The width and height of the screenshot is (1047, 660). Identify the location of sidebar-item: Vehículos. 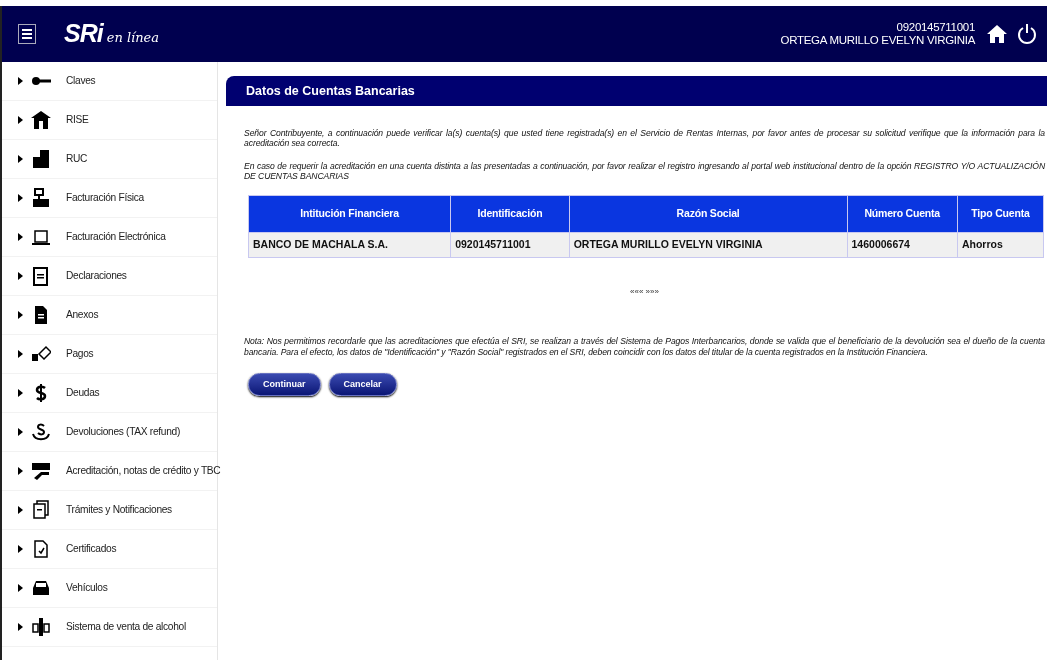
(109, 588).